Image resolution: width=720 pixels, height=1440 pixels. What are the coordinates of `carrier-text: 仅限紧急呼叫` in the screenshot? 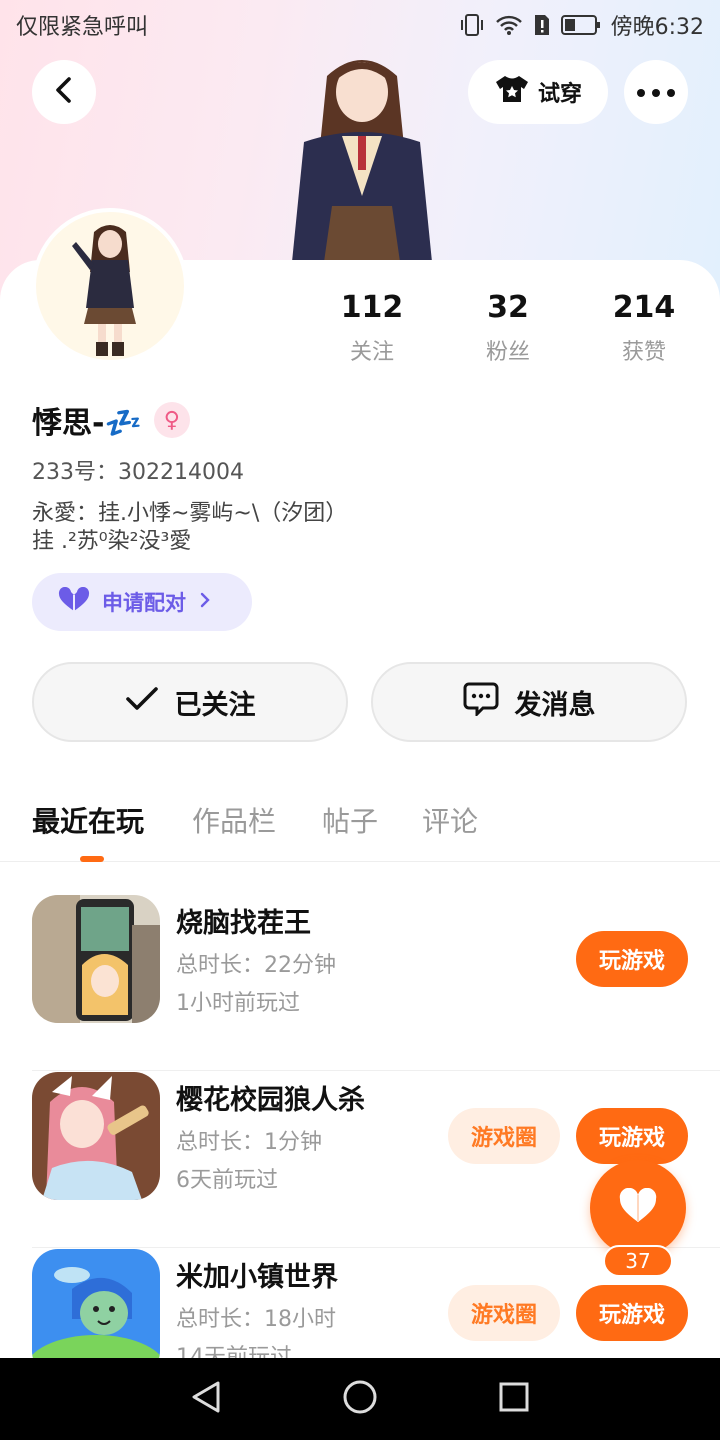 It's located at (82, 27).